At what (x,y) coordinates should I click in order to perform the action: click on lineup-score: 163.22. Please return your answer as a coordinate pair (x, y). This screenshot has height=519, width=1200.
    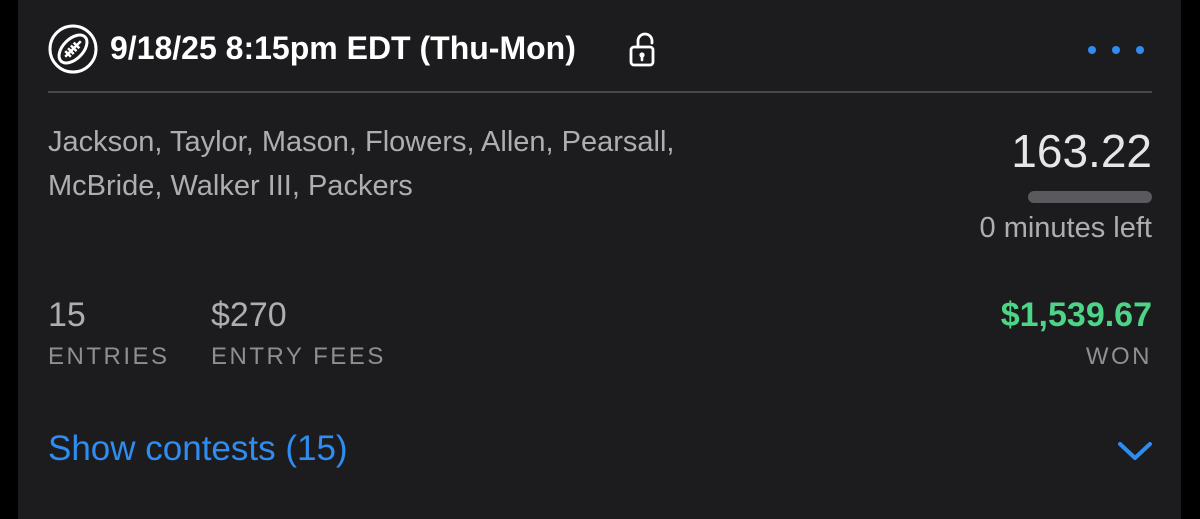
    Looking at the image, I should click on (1081, 151).